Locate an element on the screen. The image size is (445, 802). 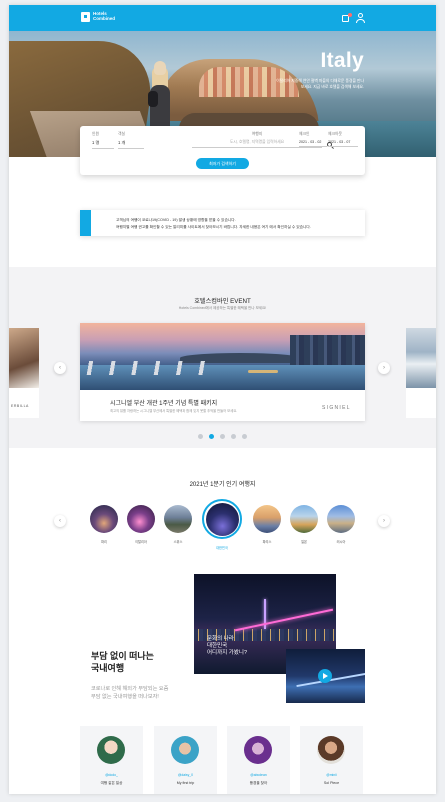
destination-name: 일본 is located at coordinates (304, 542).